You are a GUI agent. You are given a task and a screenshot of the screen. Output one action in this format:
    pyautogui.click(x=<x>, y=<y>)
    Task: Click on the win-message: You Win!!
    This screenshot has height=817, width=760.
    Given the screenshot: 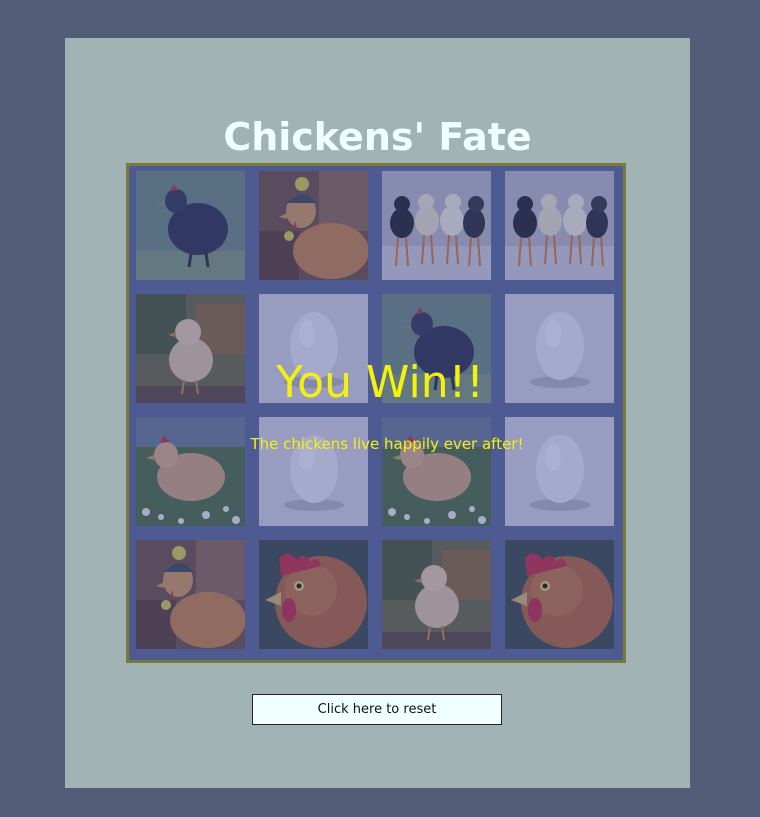 What is the action you would take?
    pyautogui.click(x=380, y=382)
    